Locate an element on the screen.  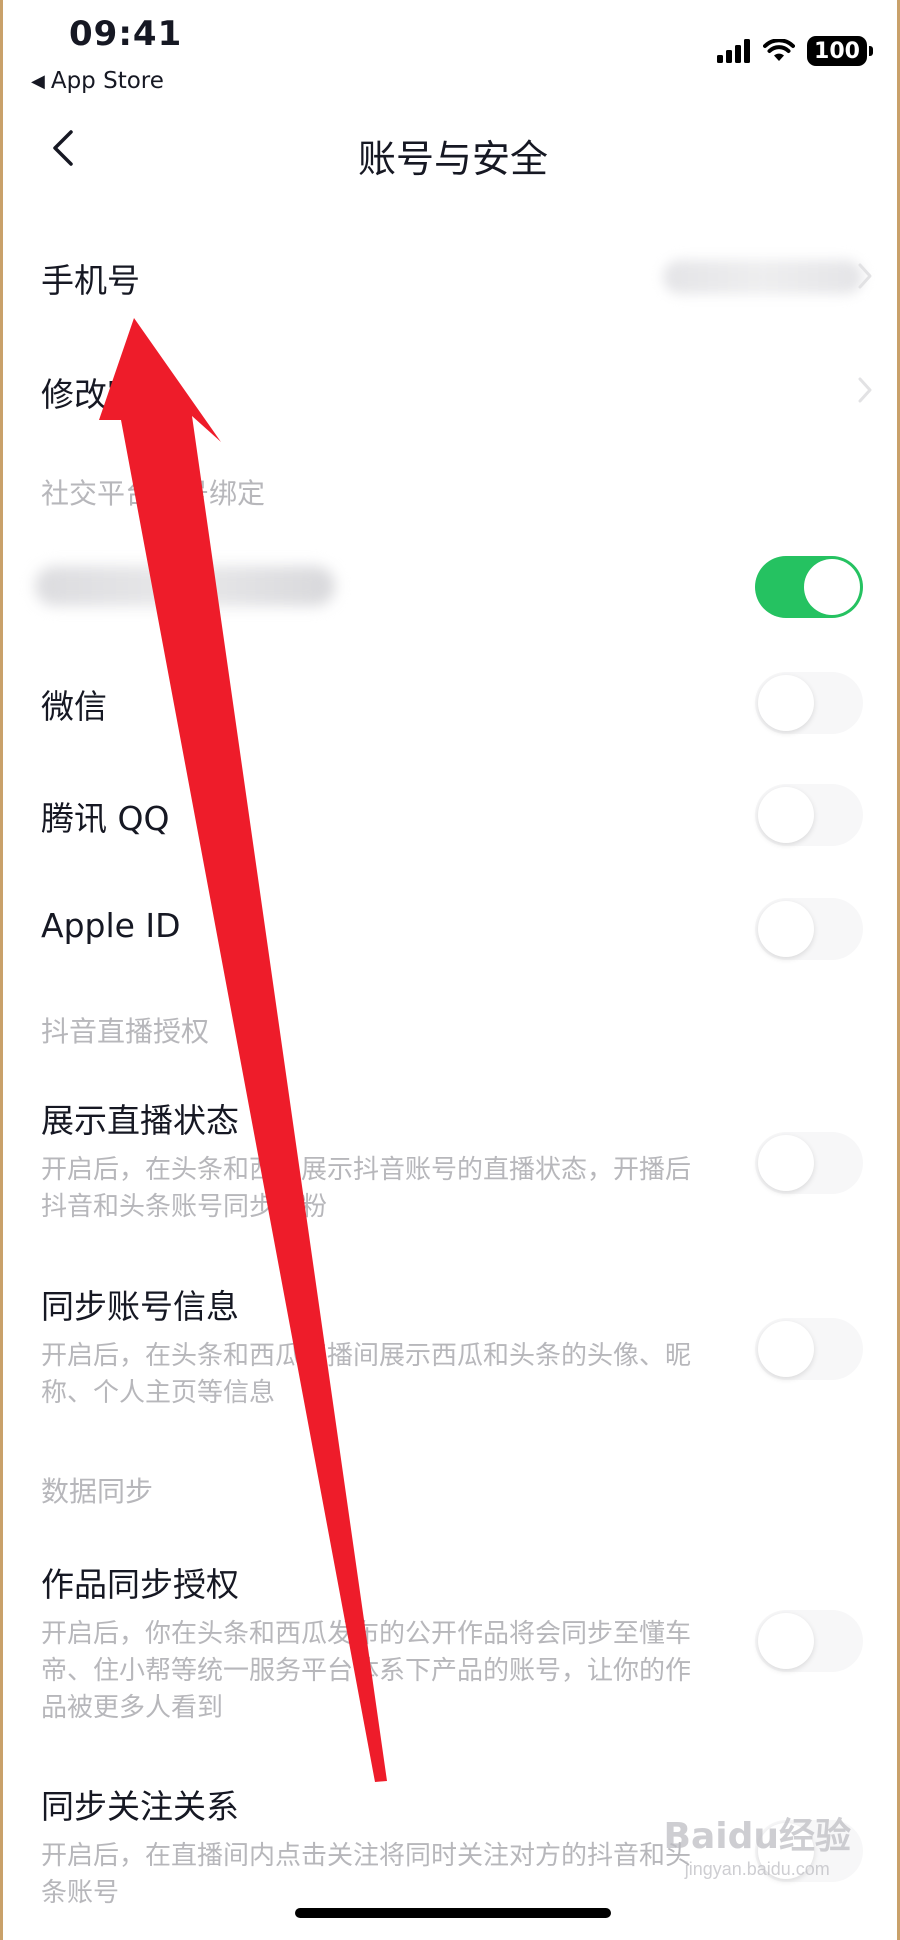
qq-label: 腾讯 QQ is located at coordinates (105, 818).